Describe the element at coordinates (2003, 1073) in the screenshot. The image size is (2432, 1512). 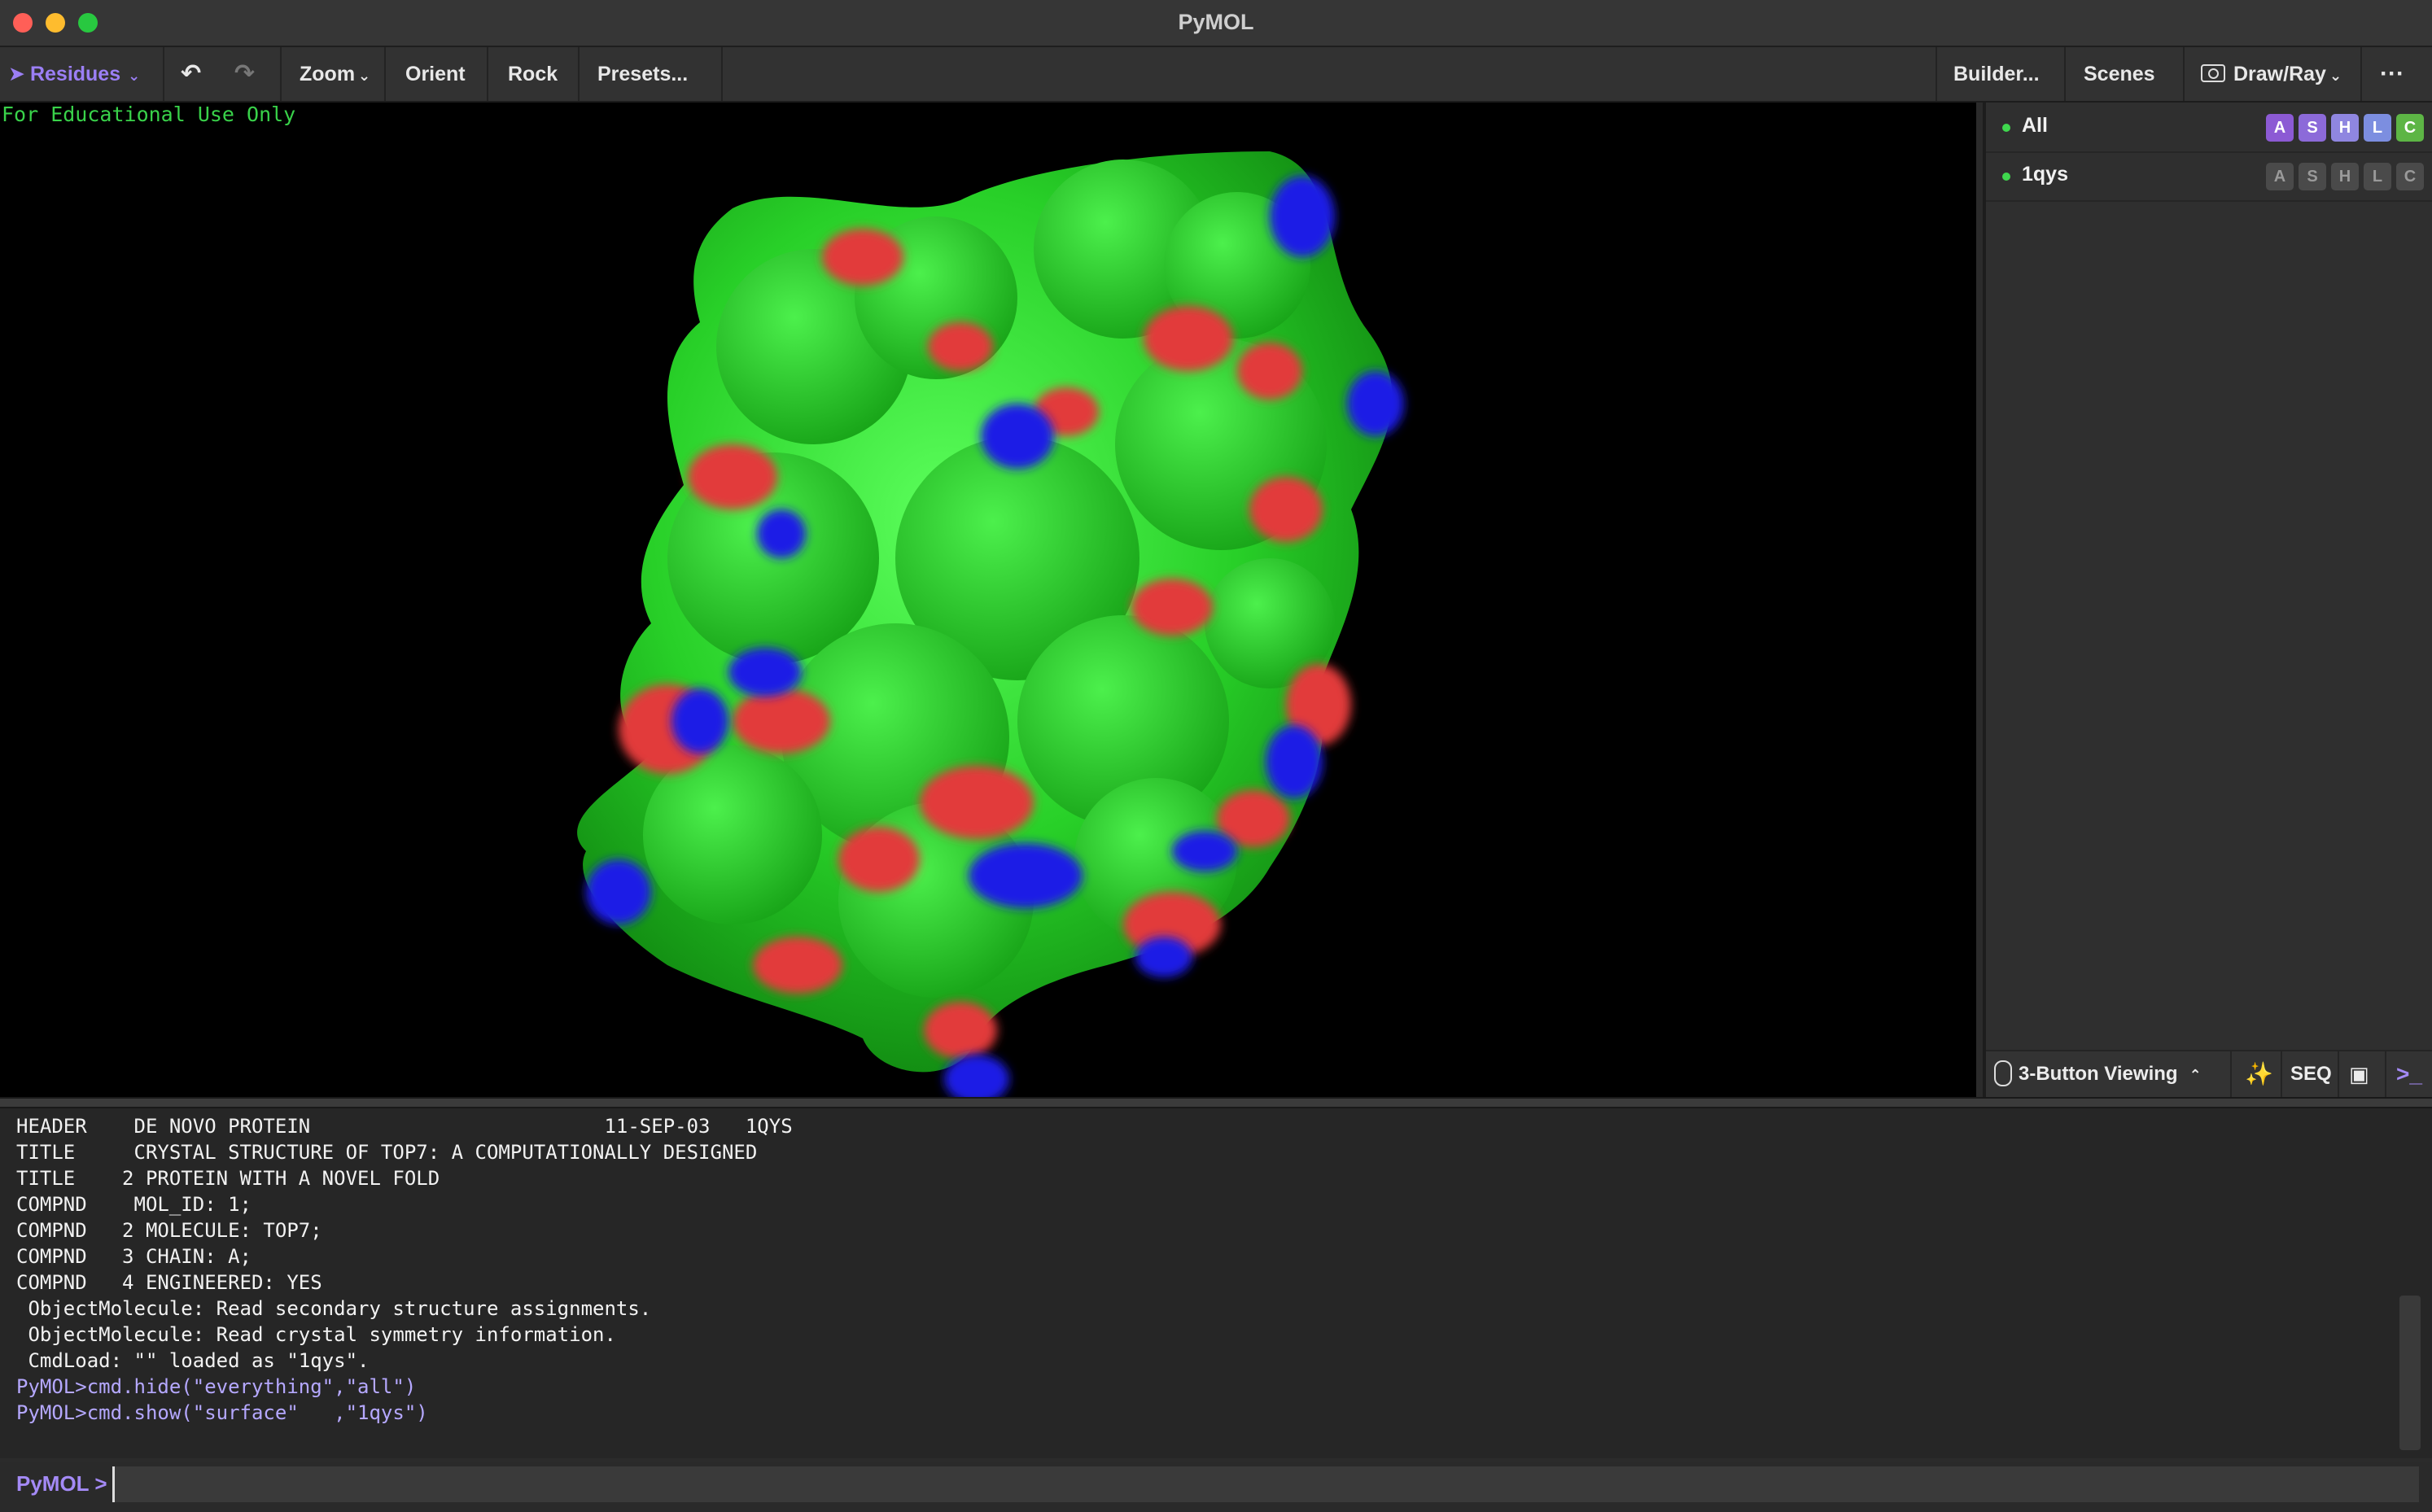
I see `mouse-icon` at that location.